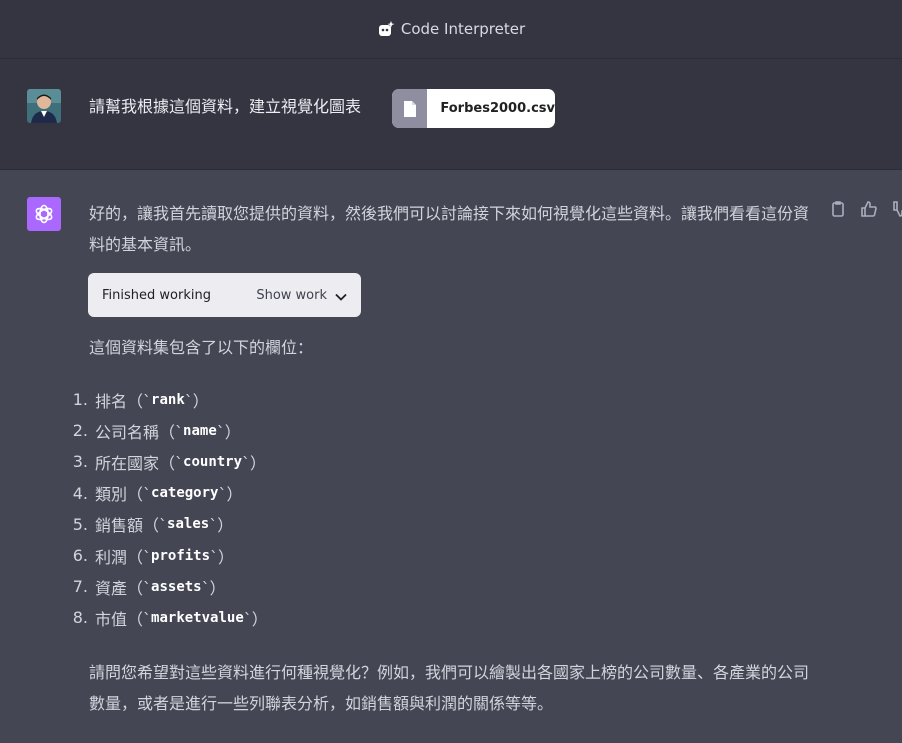 The width and height of the screenshot is (902, 743). I want to click on show-work-toggle: Show work, so click(301, 295).